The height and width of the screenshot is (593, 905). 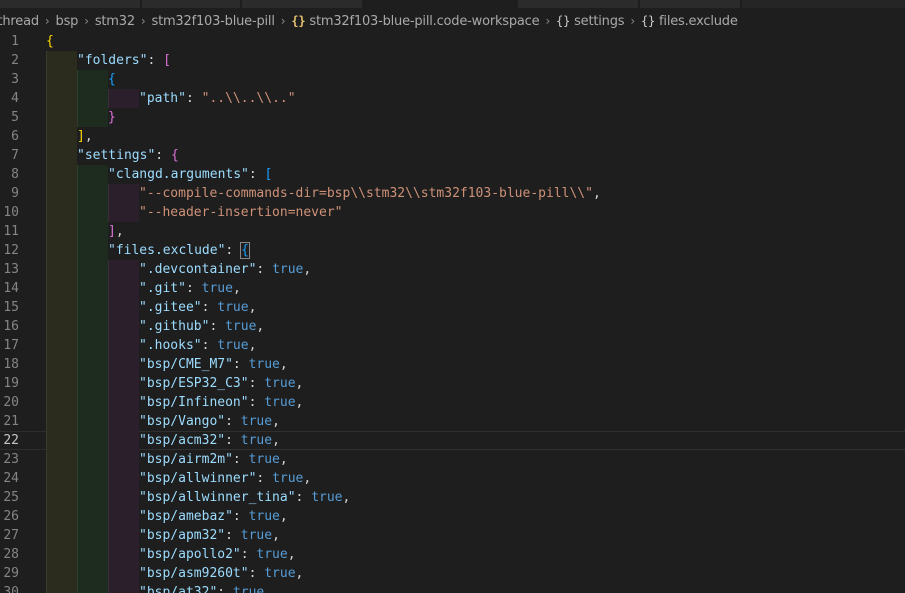 I want to click on code-text: "--header-insertion=never", so click(x=241, y=212).